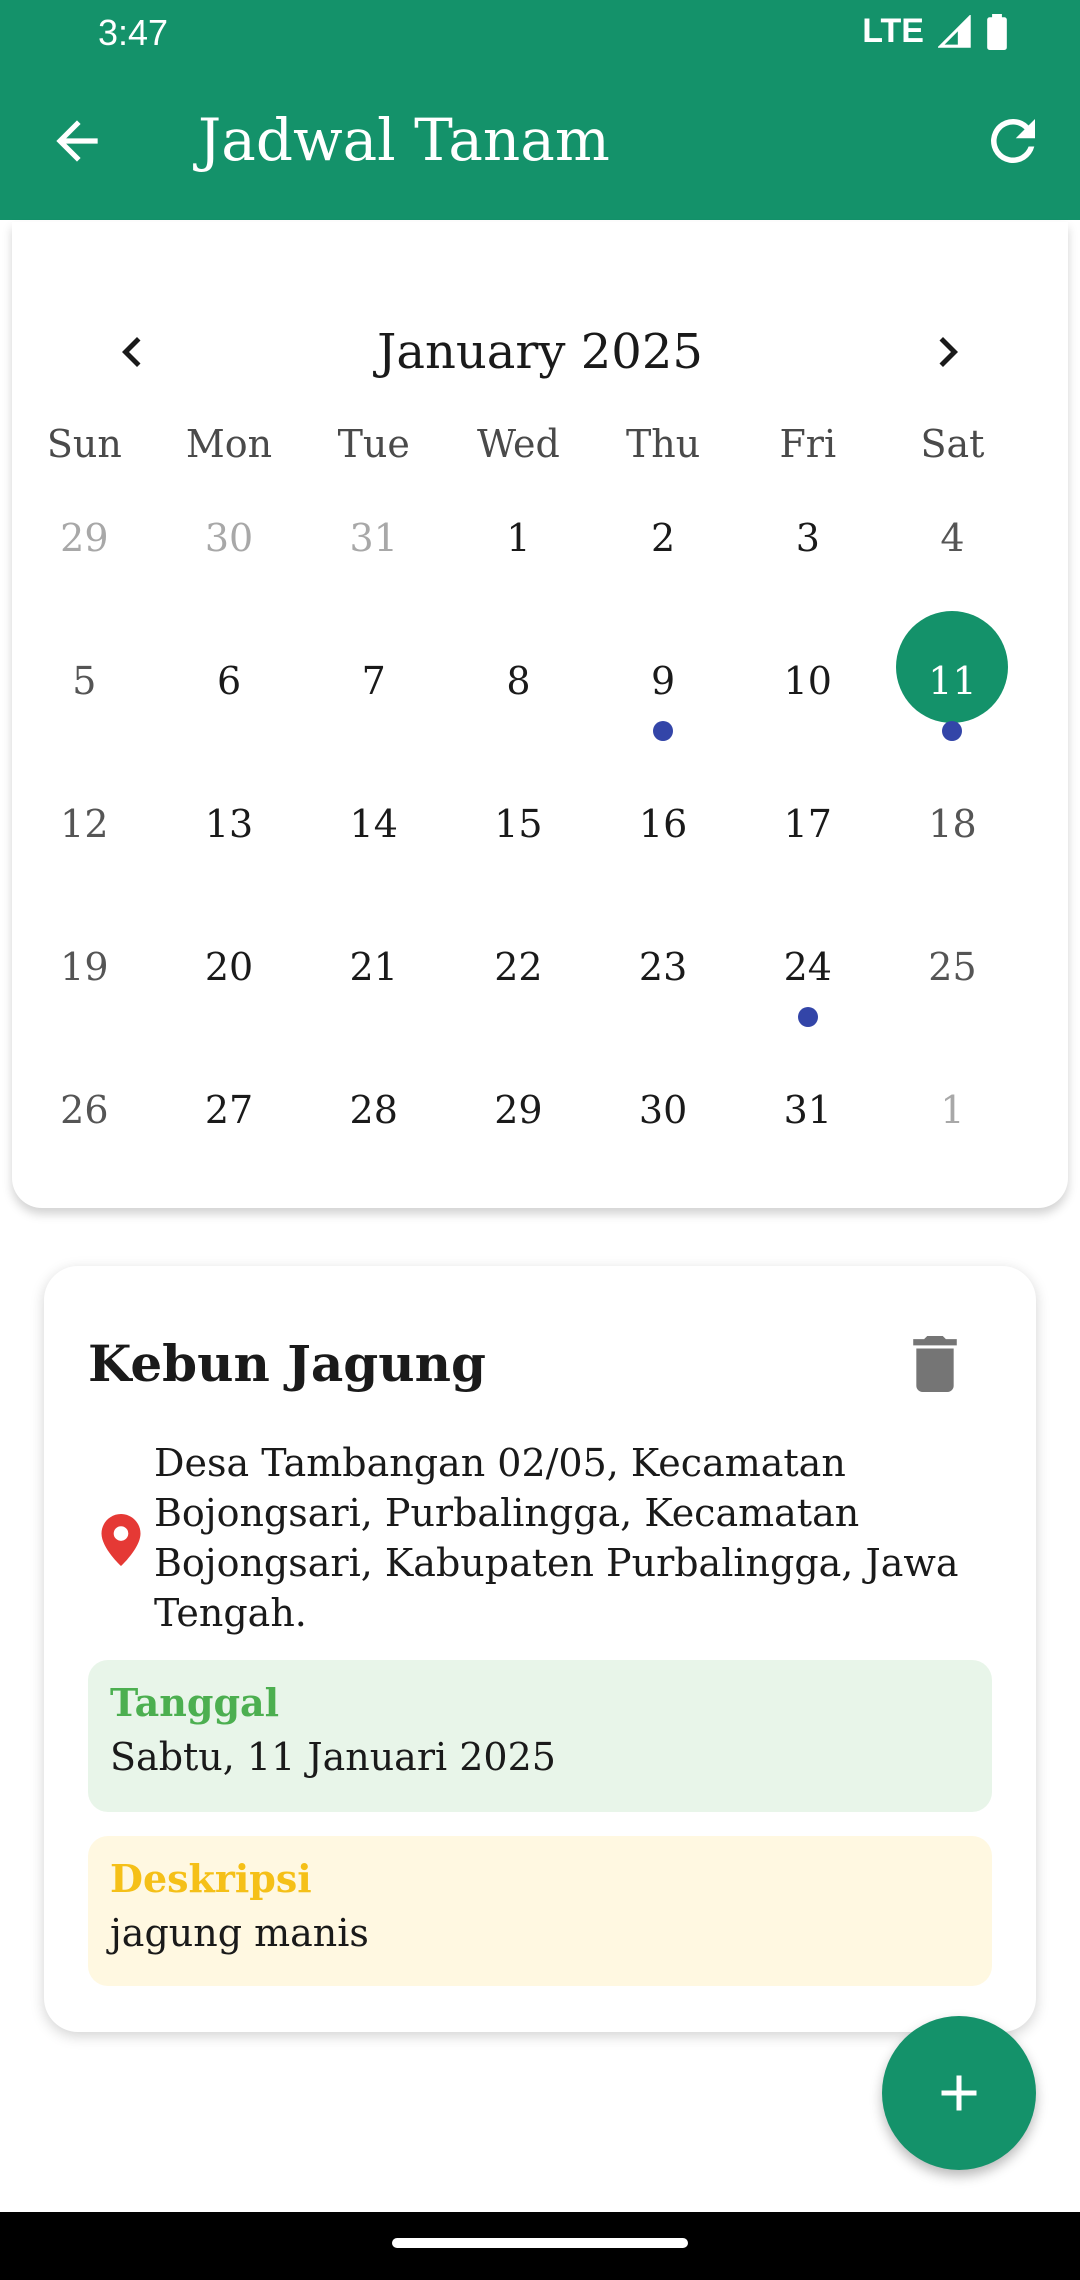  Describe the element at coordinates (952, 583) in the screenshot. I see `calendar-day: 4` at that location.